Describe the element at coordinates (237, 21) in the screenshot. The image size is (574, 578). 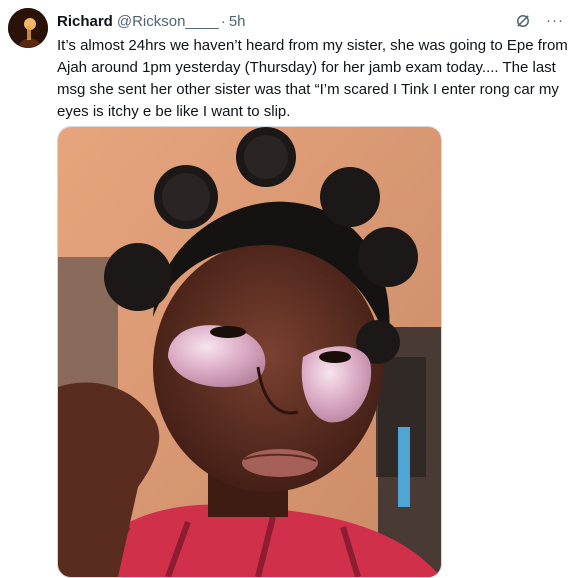
I see `timestamp: 5h` at that location.